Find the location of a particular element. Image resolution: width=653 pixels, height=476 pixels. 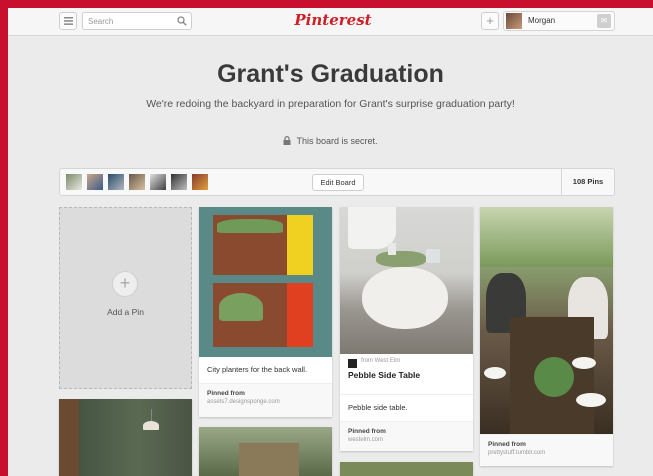

pin-source-url: westelm.com is located at coordinates (365, 440).